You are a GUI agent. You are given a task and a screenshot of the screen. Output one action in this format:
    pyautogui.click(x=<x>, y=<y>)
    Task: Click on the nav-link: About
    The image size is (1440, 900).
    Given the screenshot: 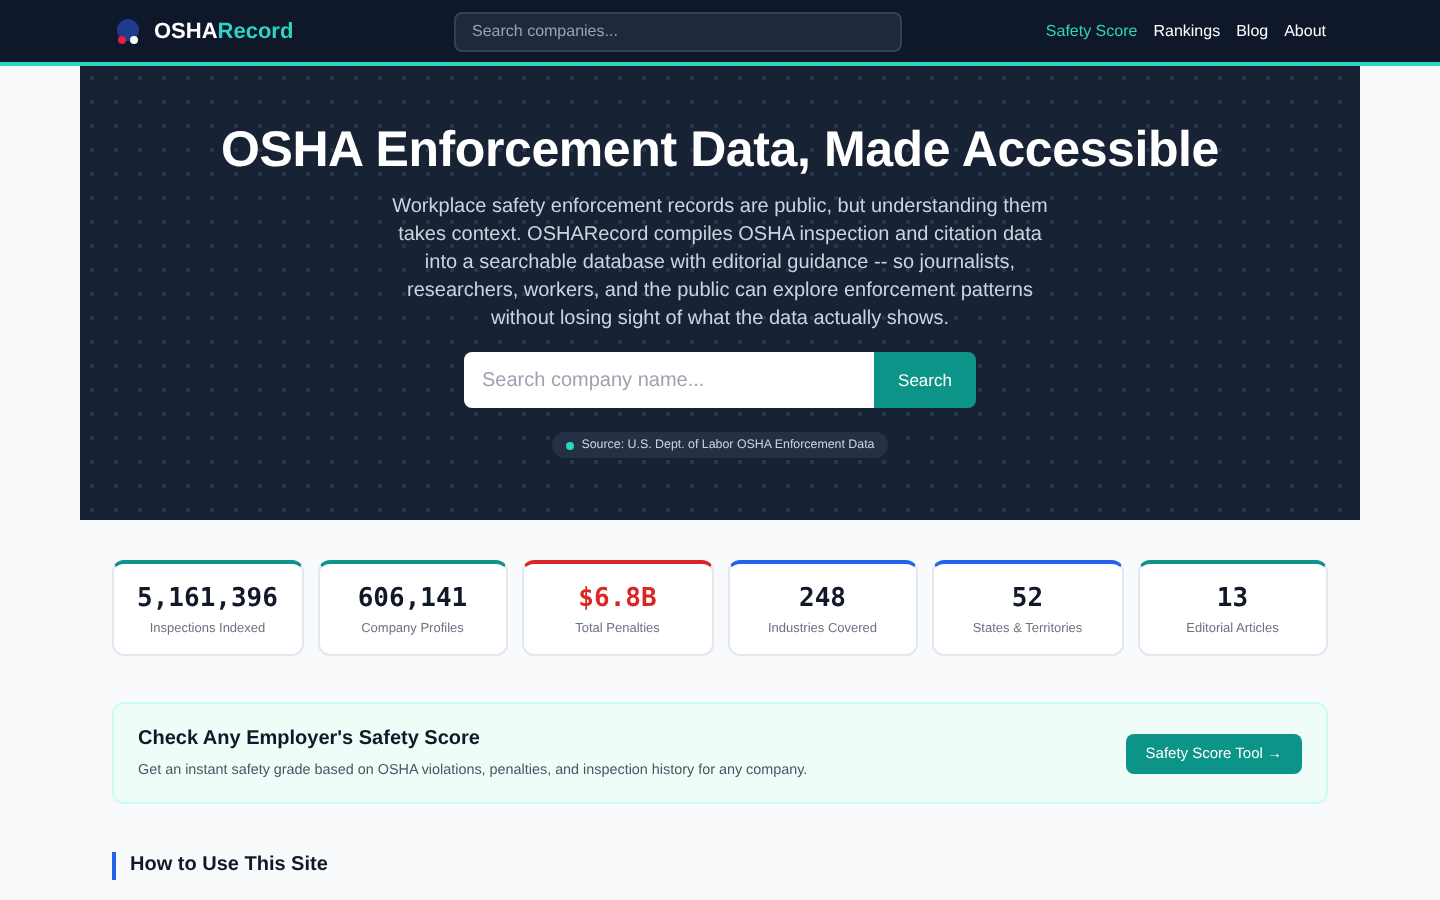 What is the action you would take?
    pyautogui.click(x=1305, y=31)
    